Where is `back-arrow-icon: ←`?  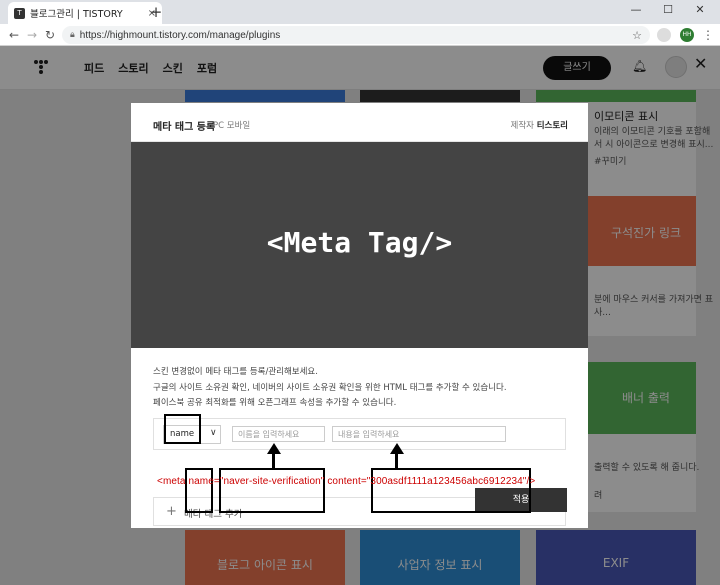 back-arrow-icon: ← is located at coordinates (14, 35).